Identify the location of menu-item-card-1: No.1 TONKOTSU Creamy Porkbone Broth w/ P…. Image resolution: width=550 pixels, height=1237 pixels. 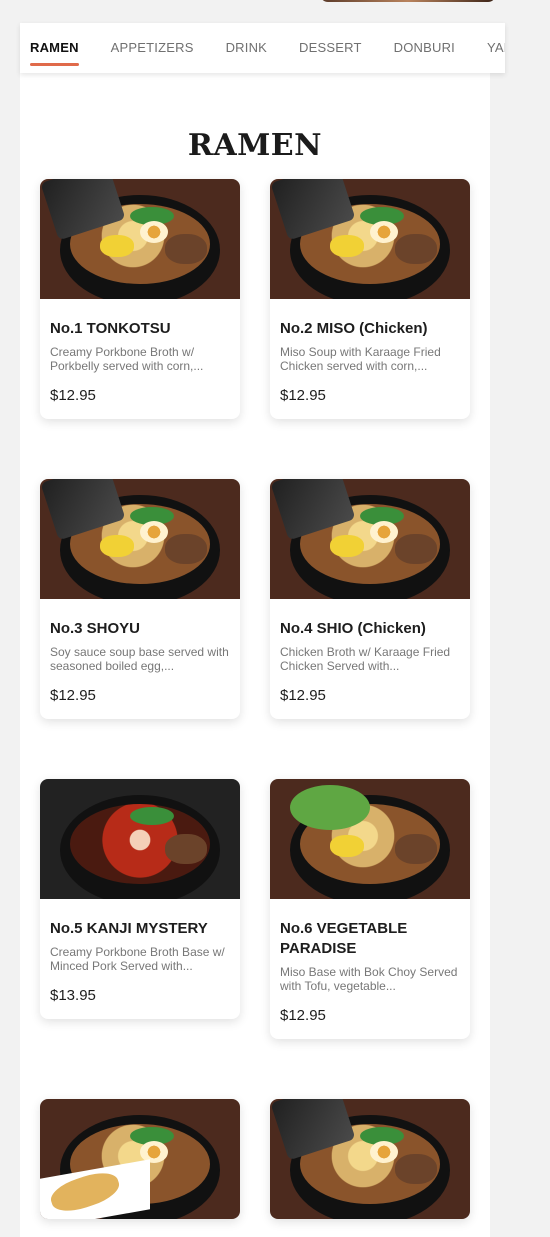
(140, 299).